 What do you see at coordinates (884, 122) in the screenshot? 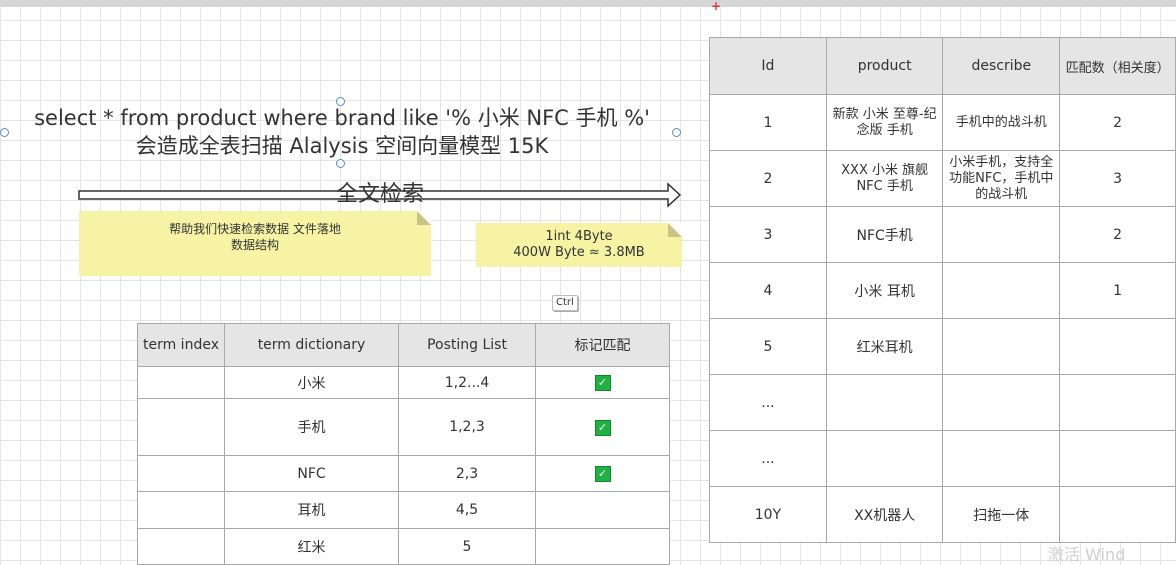
I see `product-cell: 新款 小米 至尊-纪念版 手机` at bounding box center [884, 122].